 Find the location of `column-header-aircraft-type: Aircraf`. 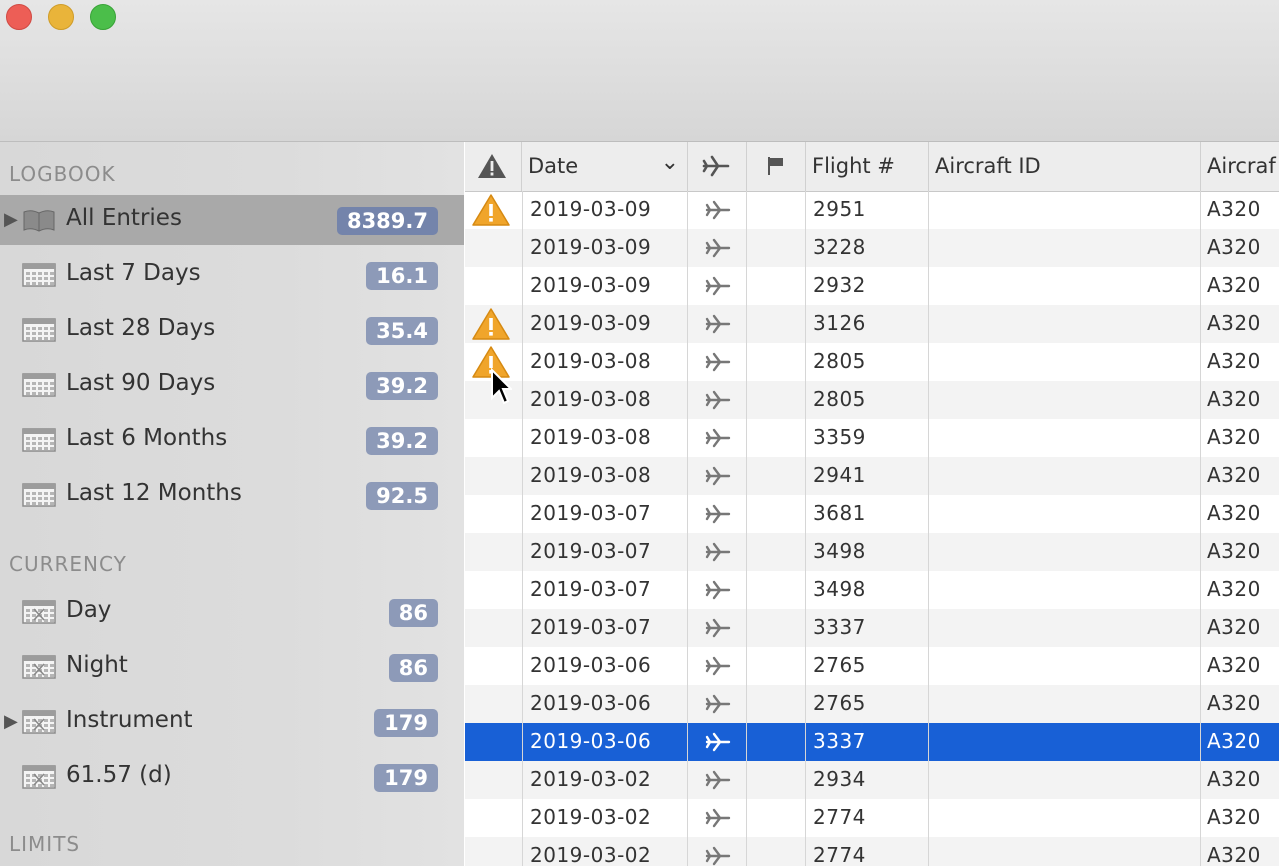

column-header-aircraft-type: Aircraf is located at coordinates (1240, 166).